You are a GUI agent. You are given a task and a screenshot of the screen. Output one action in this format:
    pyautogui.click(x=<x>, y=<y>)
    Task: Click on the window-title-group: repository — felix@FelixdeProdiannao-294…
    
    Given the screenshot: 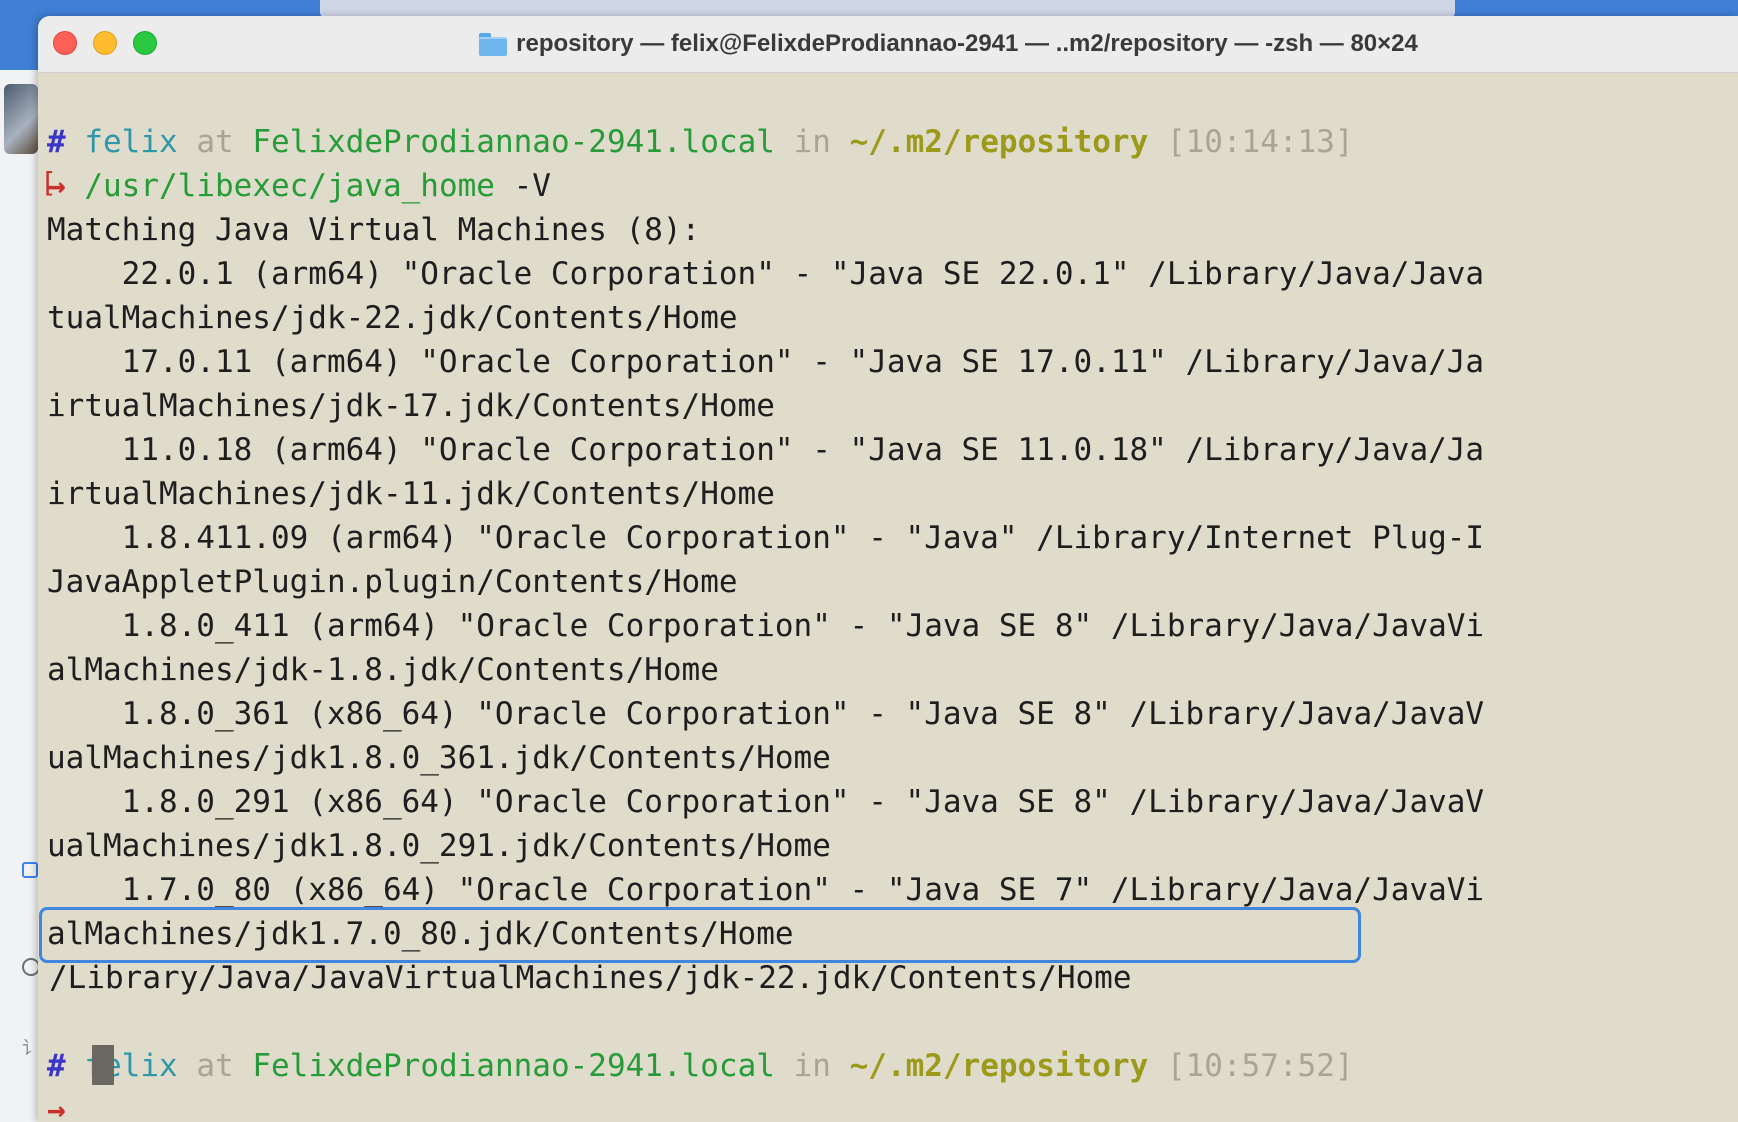 What is the action you would take?
    pyautogui.click(x=888, y=44)
    